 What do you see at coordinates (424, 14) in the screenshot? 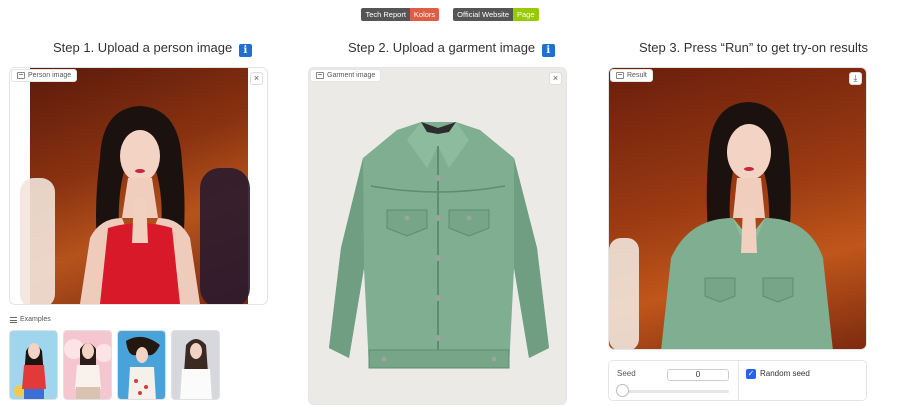
I see `badge-right-text: Kolors` at bounding box center [424, 14].